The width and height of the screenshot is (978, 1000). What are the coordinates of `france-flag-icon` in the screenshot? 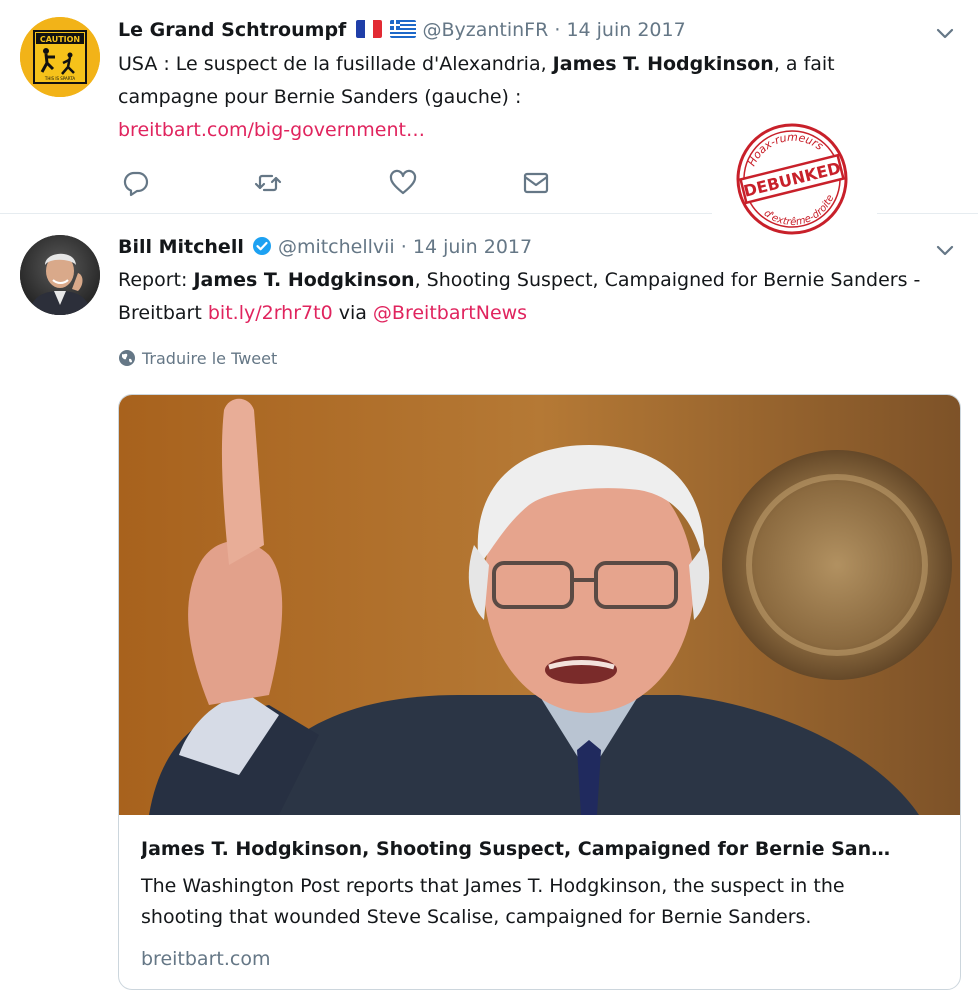 It's located at (369, 29).